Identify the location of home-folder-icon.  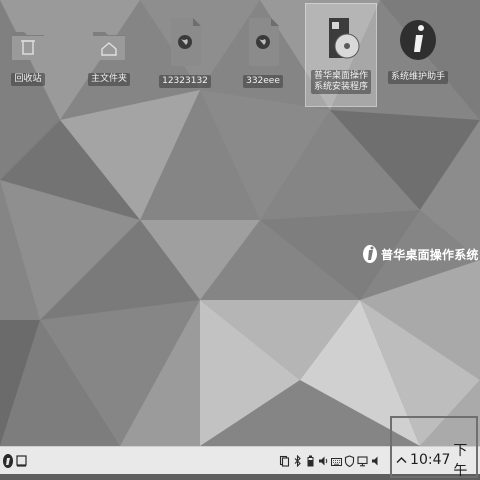
(109, 46).